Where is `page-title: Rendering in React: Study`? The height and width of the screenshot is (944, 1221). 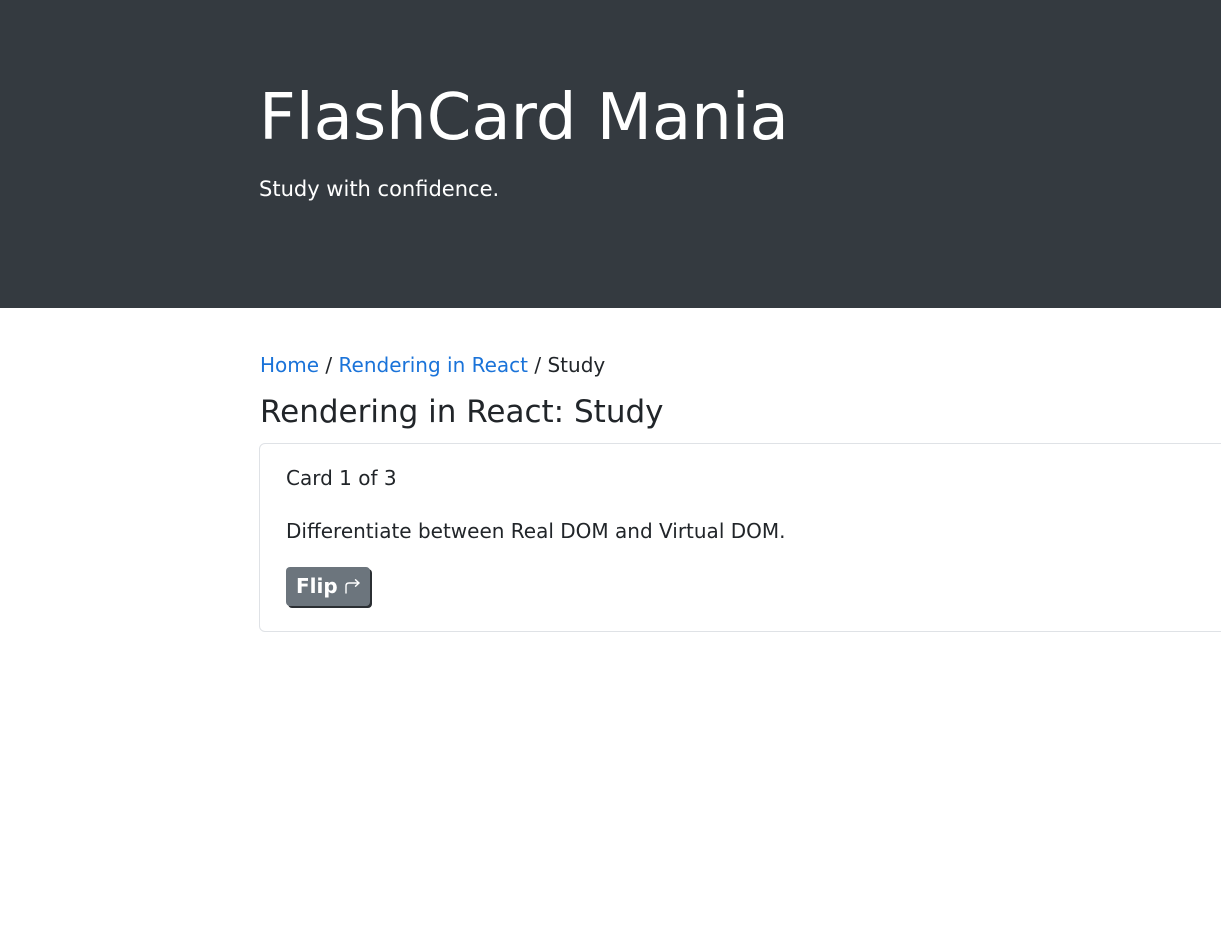 page-title: Rendering in React: Study is located at coordinates (462, 412).